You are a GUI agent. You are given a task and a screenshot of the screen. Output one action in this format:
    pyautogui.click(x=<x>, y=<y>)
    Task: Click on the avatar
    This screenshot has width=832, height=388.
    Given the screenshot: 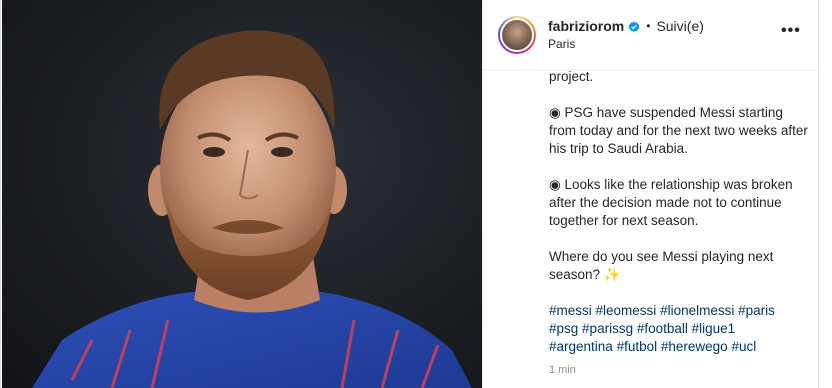 What is the action you would take?
    pyautogui.click(x=517, y=34)
    